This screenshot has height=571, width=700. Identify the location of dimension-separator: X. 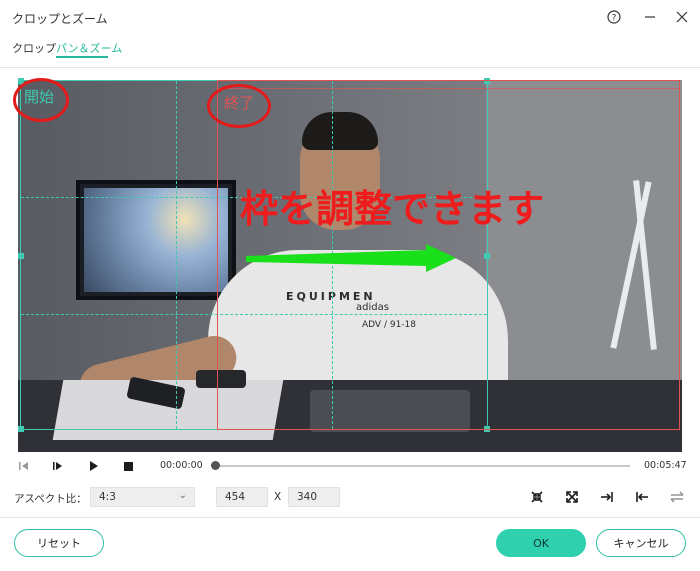
(278, 497).